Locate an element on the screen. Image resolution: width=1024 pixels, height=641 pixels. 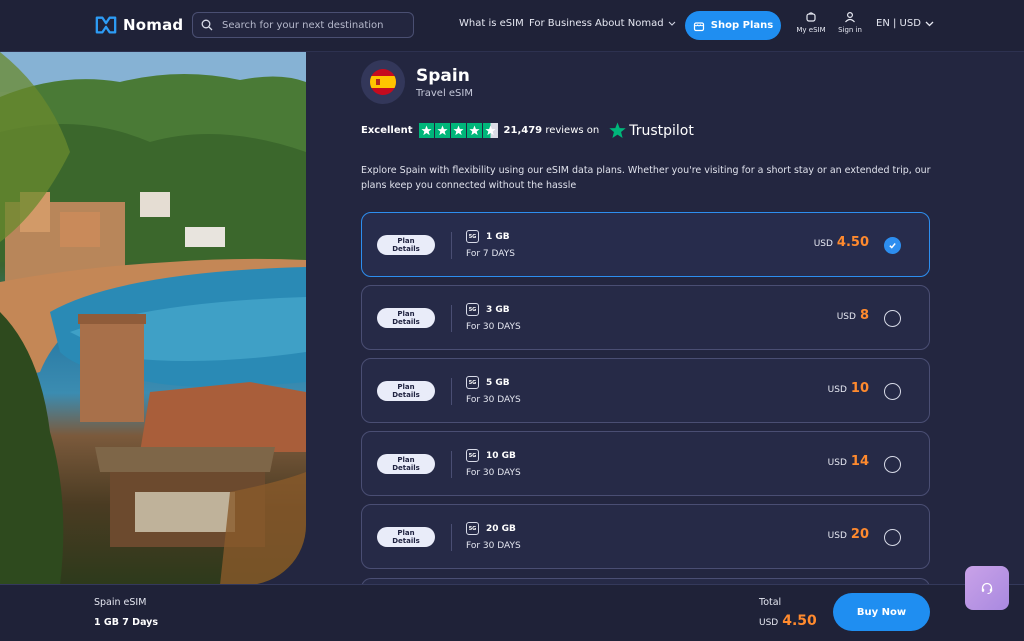
half-star-icon is located at coordinates (490, 130).